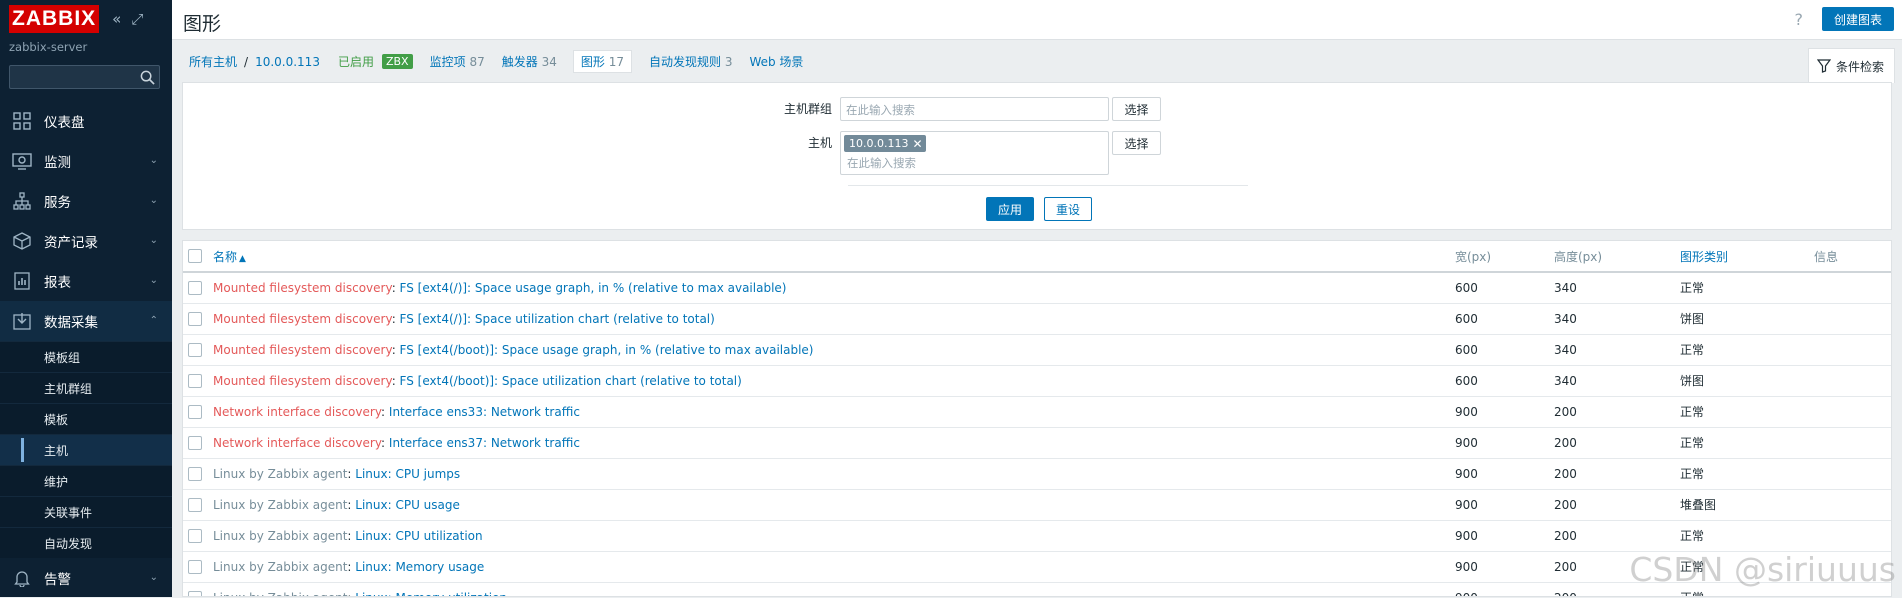 The height and width of the screenshot is (598, 1902). Describe the element at coordinates (1617, 350) in the screenshot. I see `graph-height: 340` at that location.